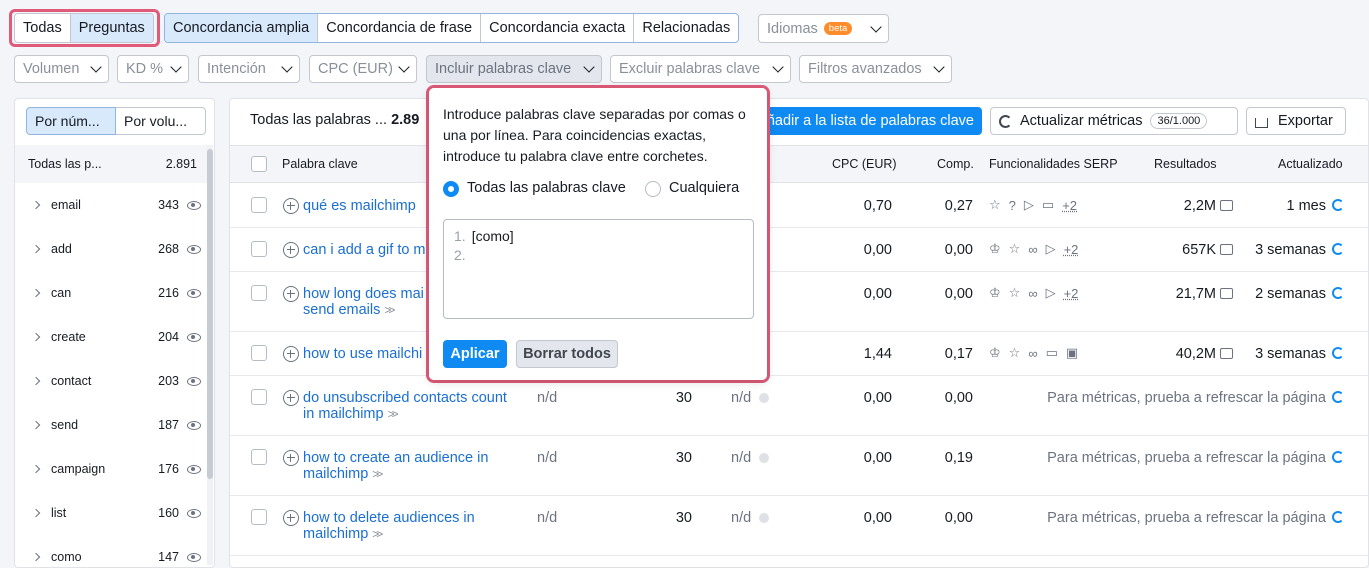 The height and width of the screenshot is (568, 1369). Describe the element at coordinates (111, 513) in the screenshot. I see `group-item: list 160` at that location.